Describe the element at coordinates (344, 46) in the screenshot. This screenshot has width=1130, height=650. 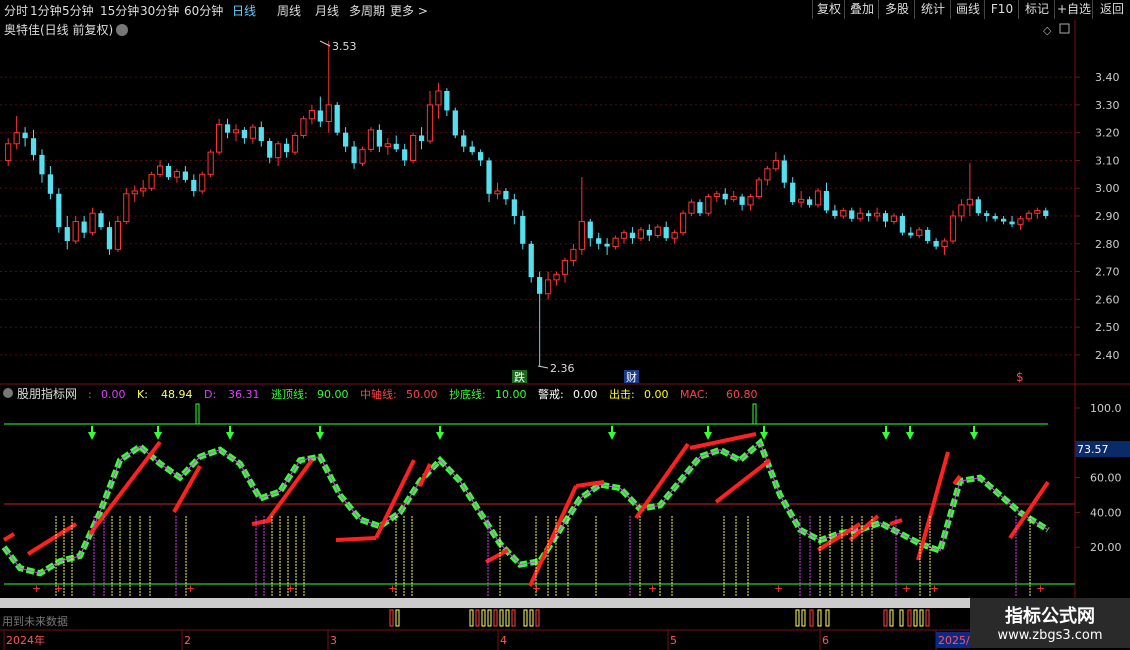
I see `svg-text: 3.53` at that location.